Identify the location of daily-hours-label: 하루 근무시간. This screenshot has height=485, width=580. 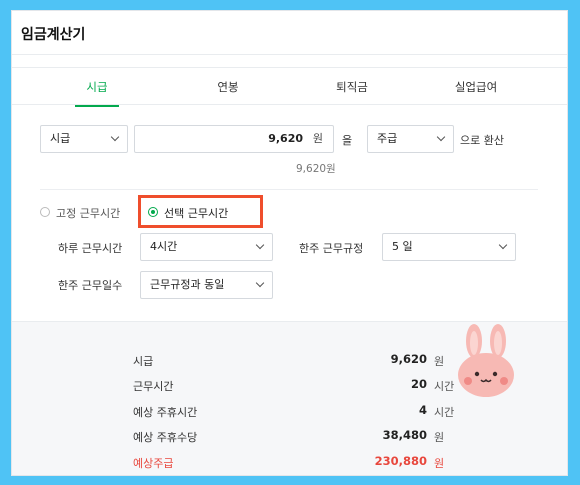
(90, 248).